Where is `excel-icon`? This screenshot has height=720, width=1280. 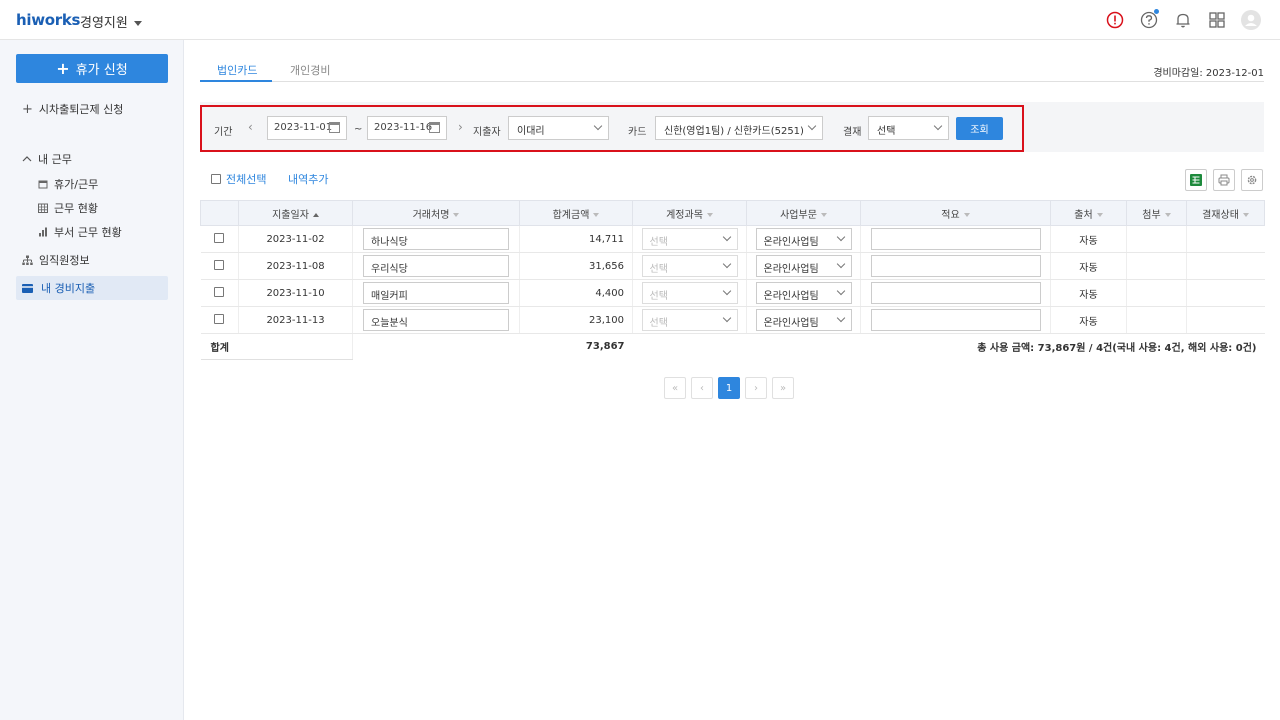 excel-icon is located at coordinates (1196, 180).